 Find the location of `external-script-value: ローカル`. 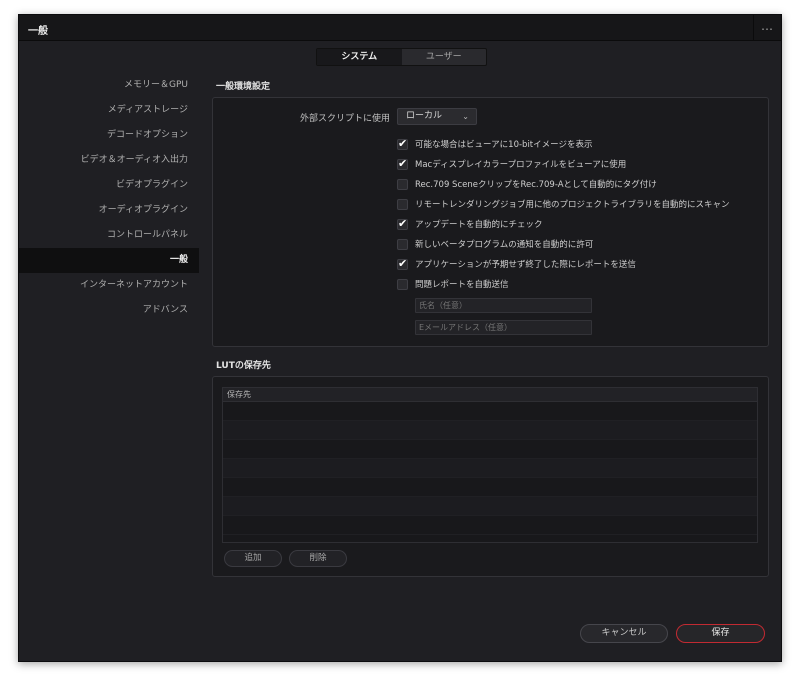

external-script-value: ローカル is located at coordinates (424, 116).